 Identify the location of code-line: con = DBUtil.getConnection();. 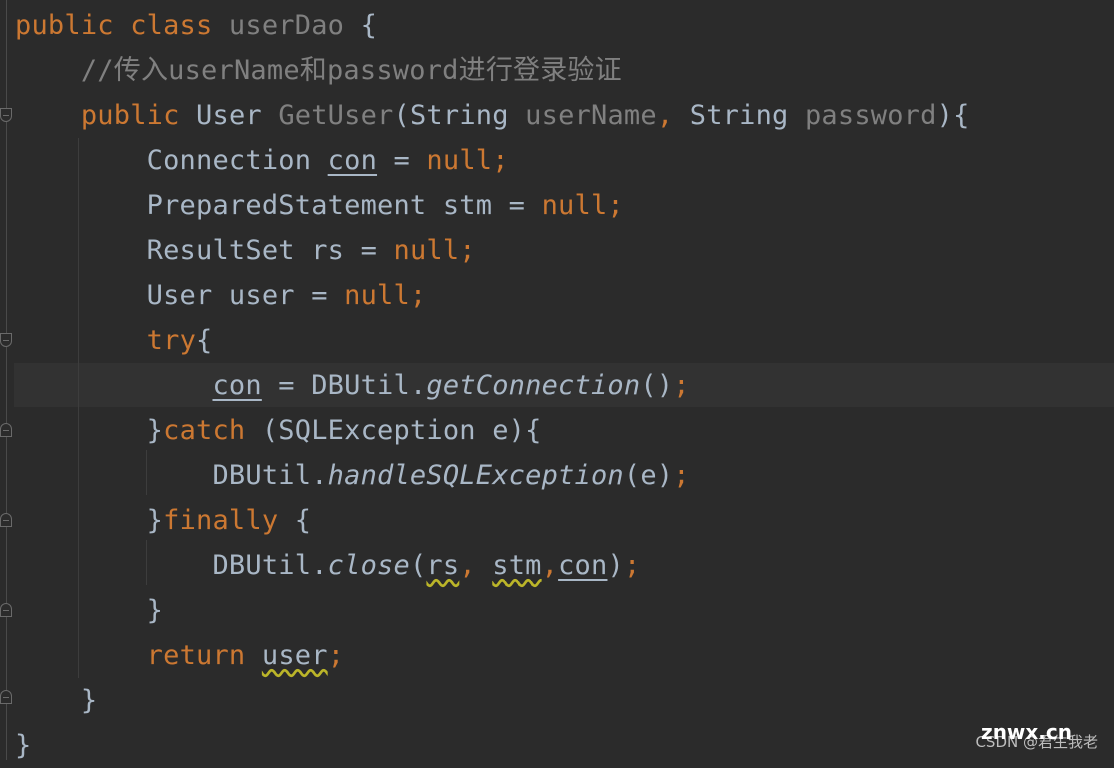
(352, 385).